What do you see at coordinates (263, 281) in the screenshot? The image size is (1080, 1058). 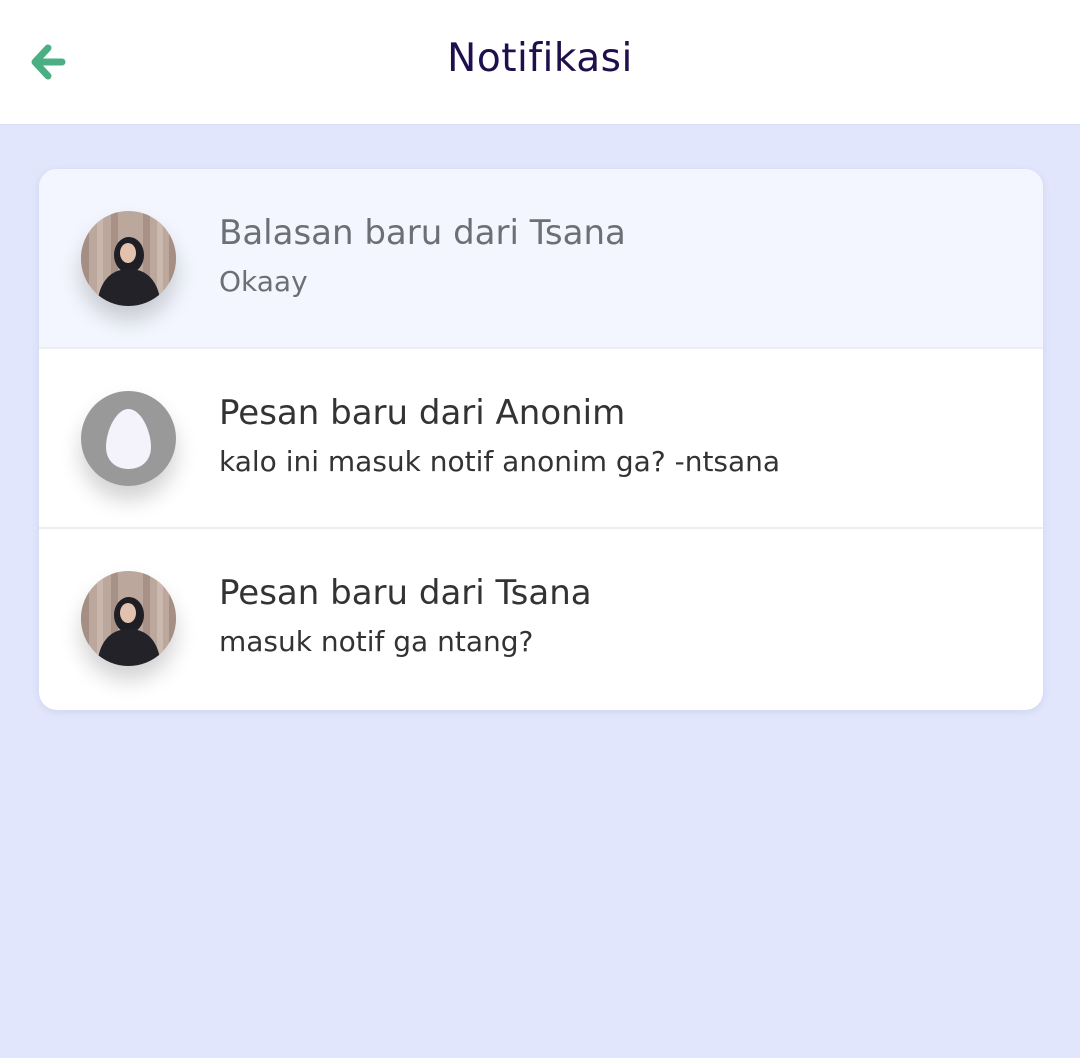 I see `notification-message: Okaay` at bounding box center [263, 281].